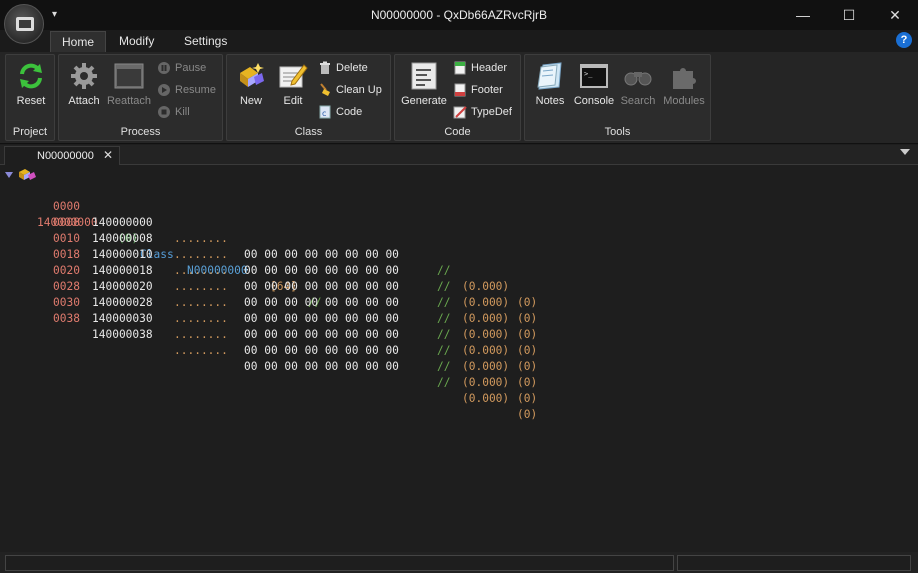  I want to click on app-logo-icon, so click(25, 24).